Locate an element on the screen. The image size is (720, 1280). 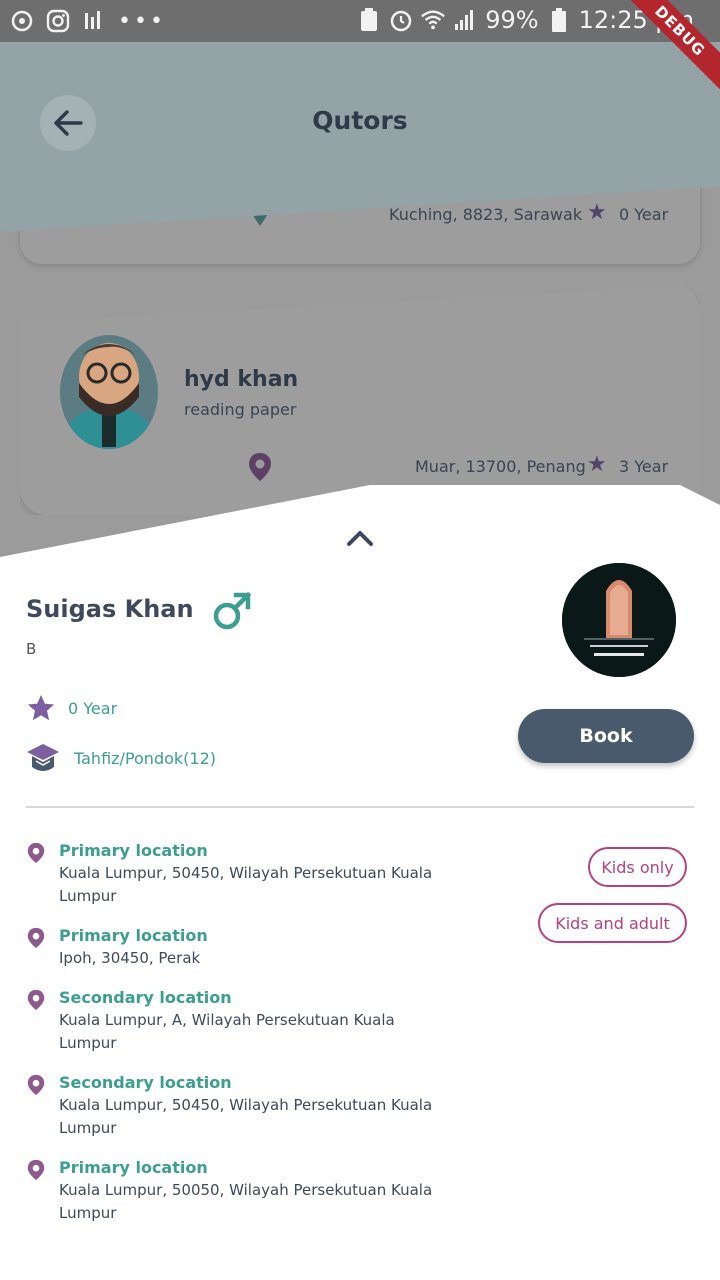
education-text: Tahfiz/Pondok(12) is located at coordinates (145, 758).